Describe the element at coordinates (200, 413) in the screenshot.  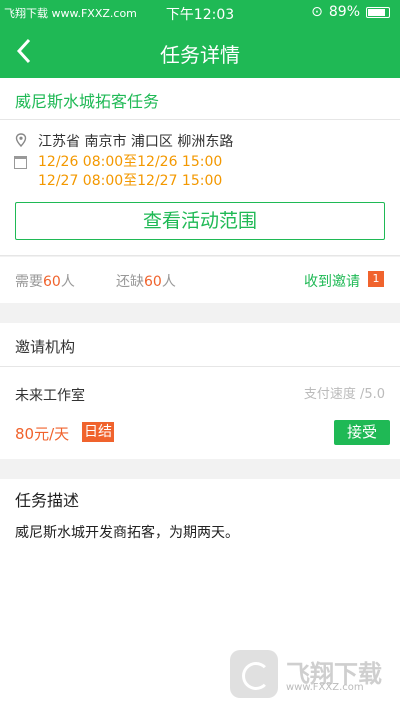
I see `org-item: 未来工作室 支付速度 /5.0 80元/天 日结 接受` at that location.